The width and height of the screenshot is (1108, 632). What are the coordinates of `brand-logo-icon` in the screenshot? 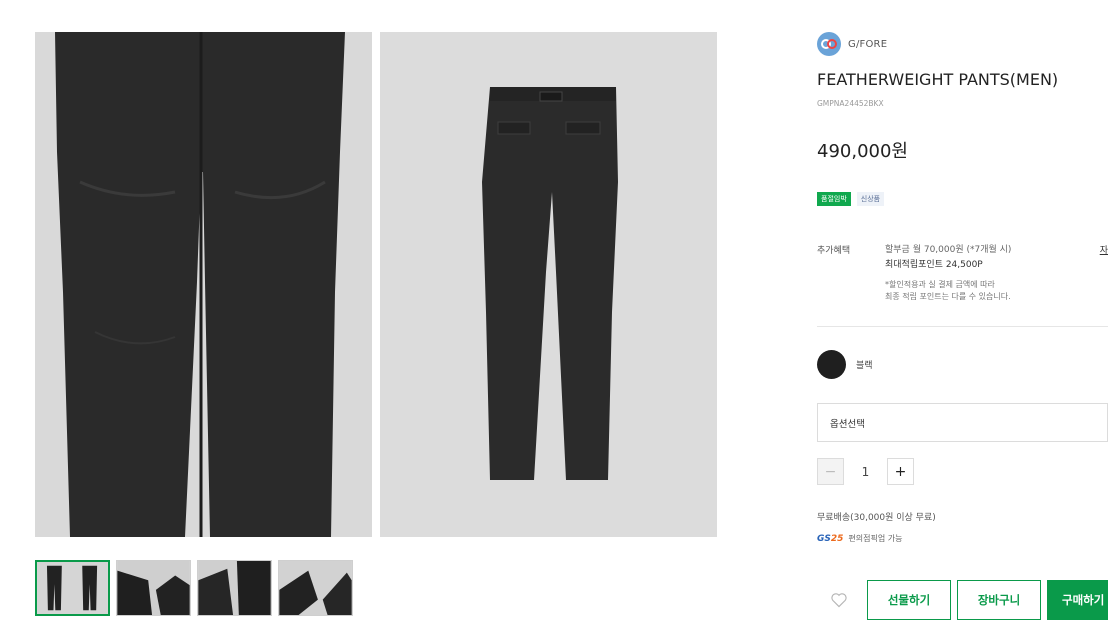 It's located at (829, 44).